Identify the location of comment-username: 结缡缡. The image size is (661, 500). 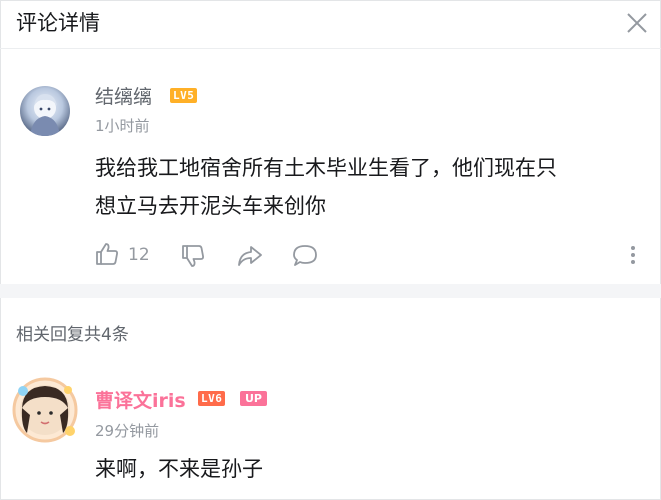
(123, 95).